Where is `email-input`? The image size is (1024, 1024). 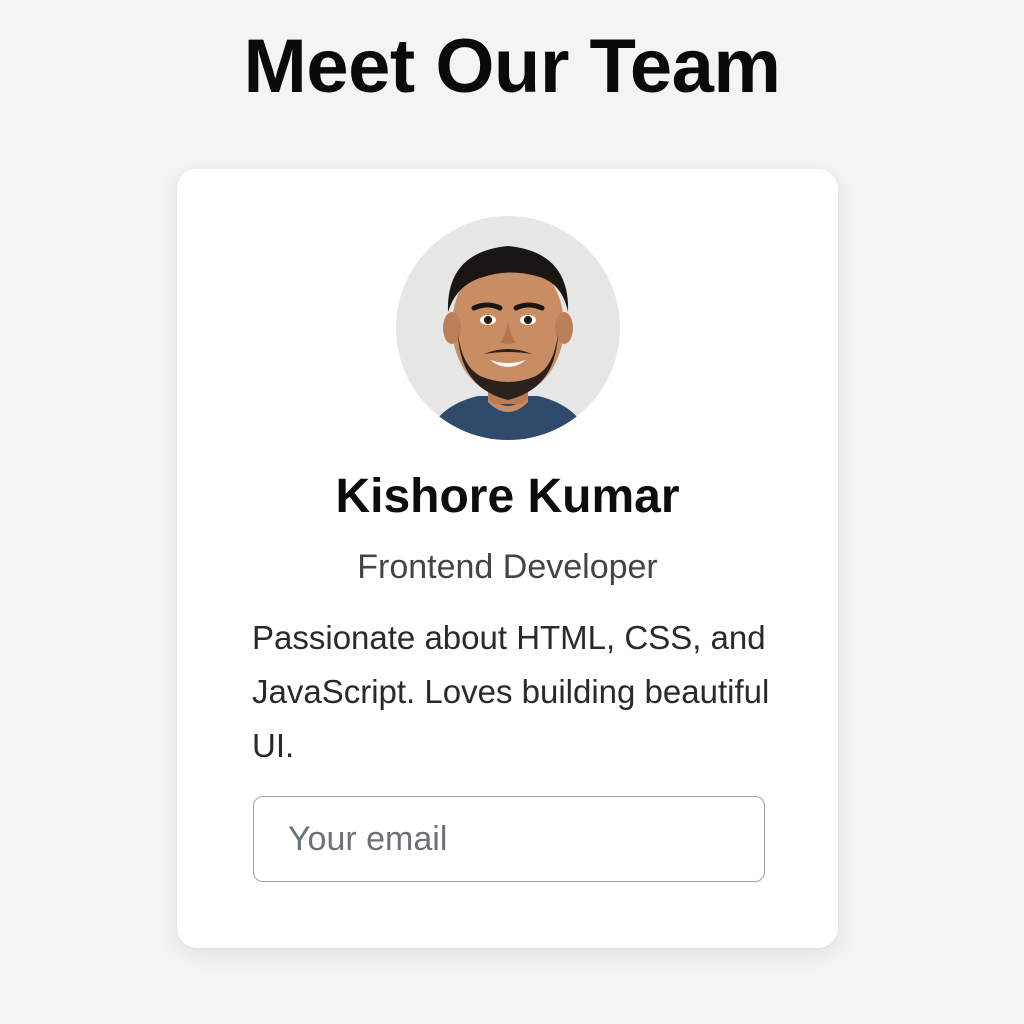
email-input is located at coordinates (509, 839).